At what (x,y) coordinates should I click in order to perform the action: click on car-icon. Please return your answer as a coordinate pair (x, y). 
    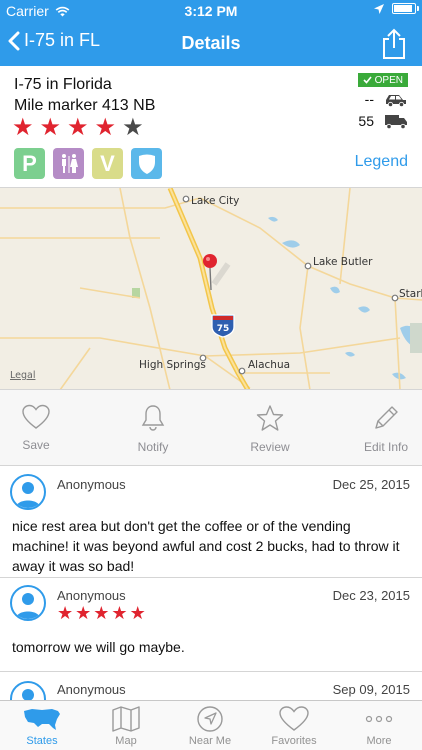
    Looking at the image, I should click on (396, 100).